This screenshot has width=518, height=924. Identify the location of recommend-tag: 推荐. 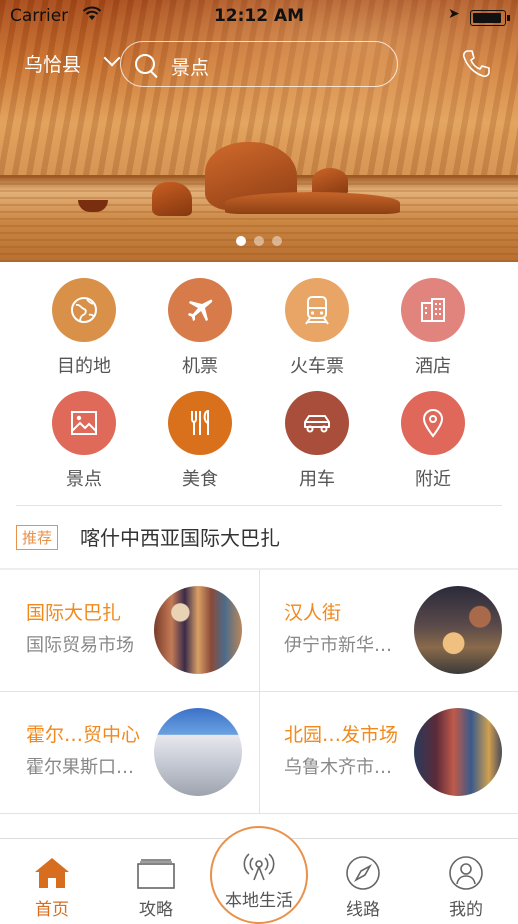
(37, 537).